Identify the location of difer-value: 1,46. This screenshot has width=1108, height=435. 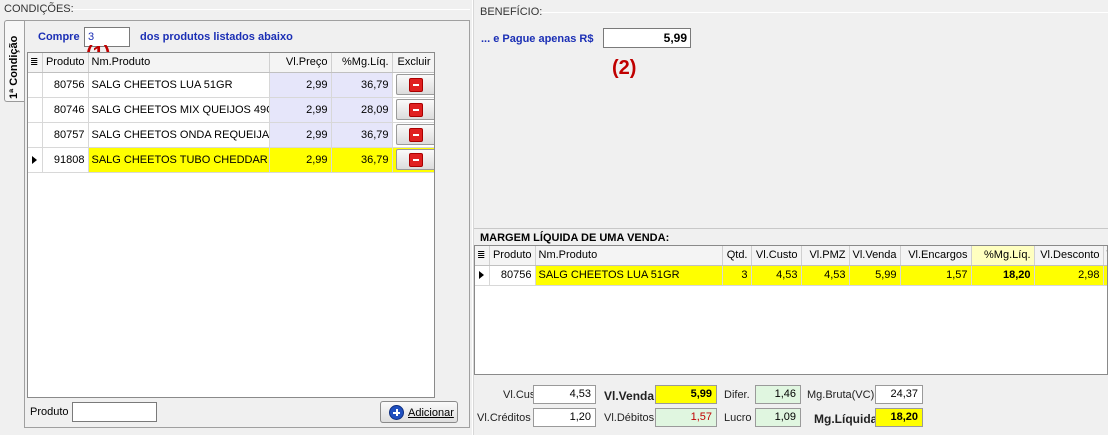
(778, 394).